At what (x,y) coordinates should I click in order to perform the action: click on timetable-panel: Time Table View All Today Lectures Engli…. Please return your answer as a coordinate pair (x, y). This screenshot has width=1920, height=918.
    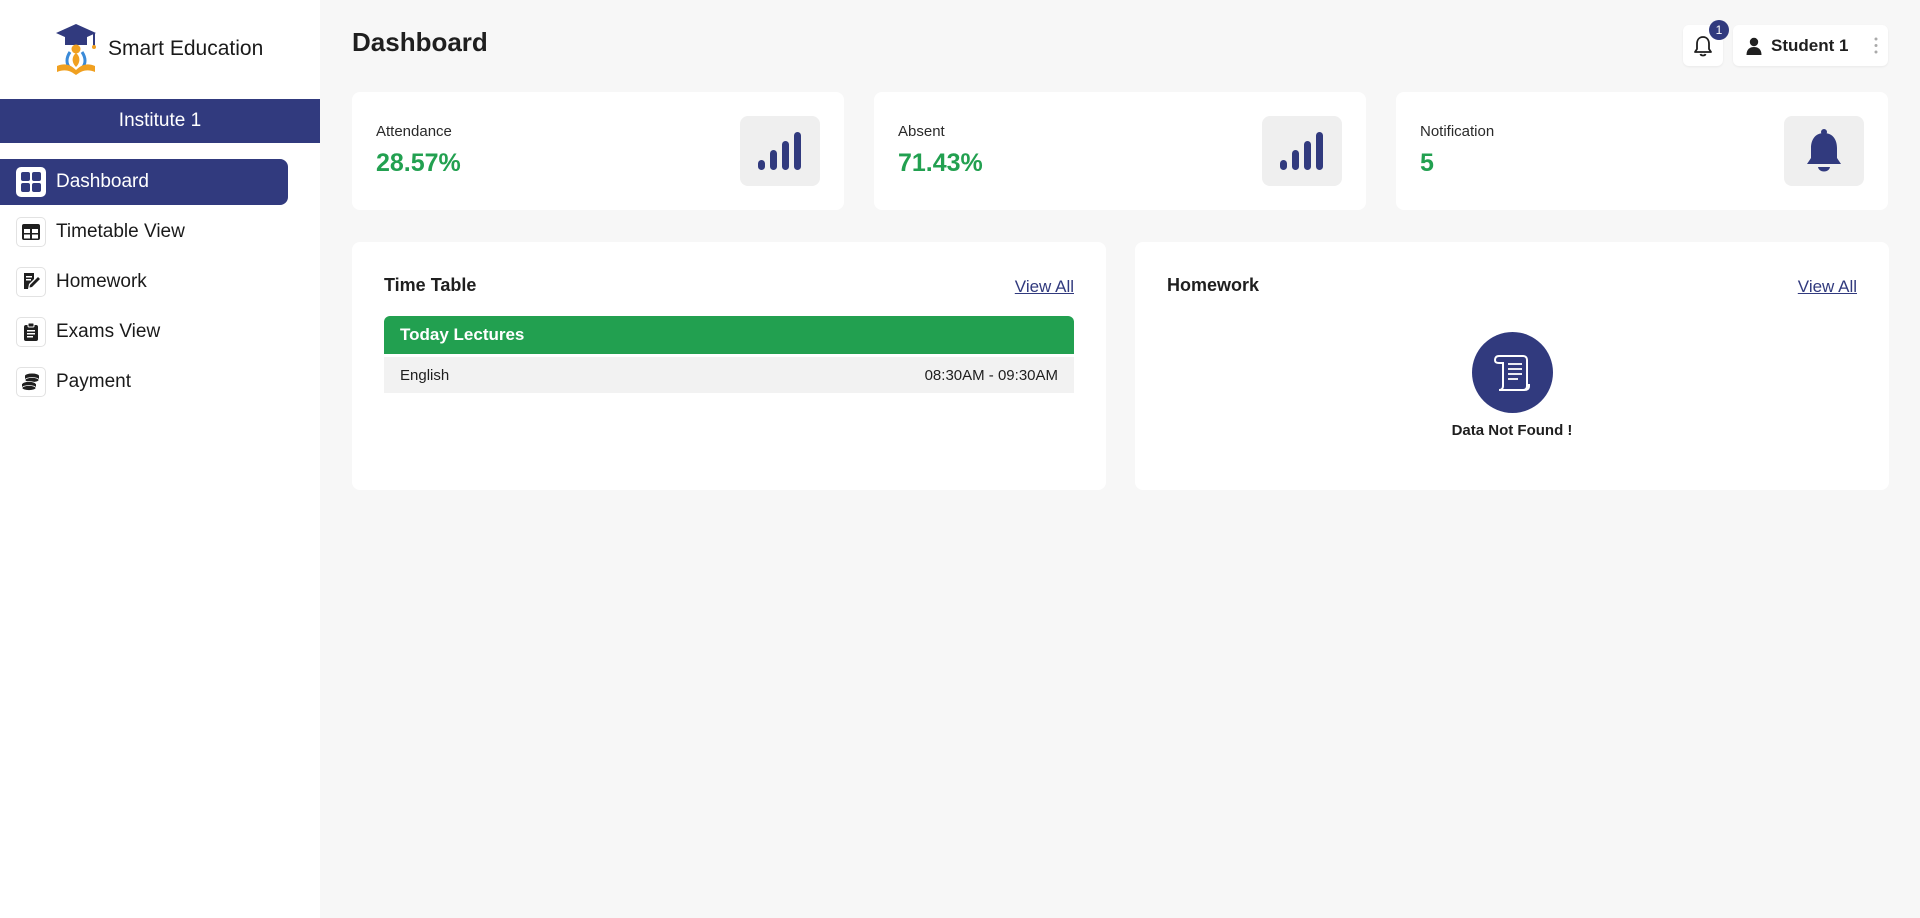
    Looking at the image, I should click on (729, 366).